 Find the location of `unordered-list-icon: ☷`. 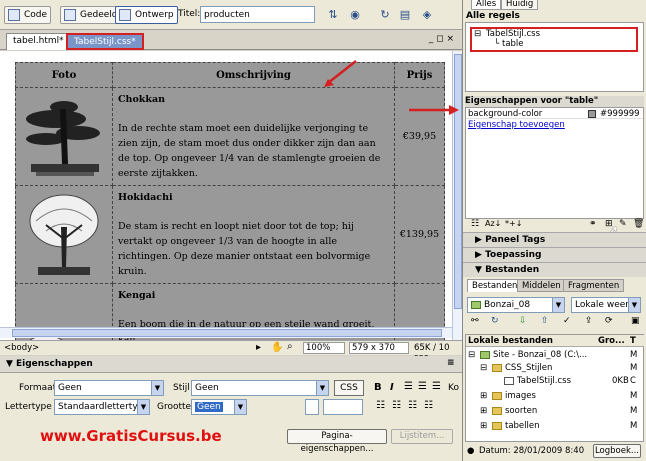

unordered-list-icon: ☷ is located at coordinates (380, 405).